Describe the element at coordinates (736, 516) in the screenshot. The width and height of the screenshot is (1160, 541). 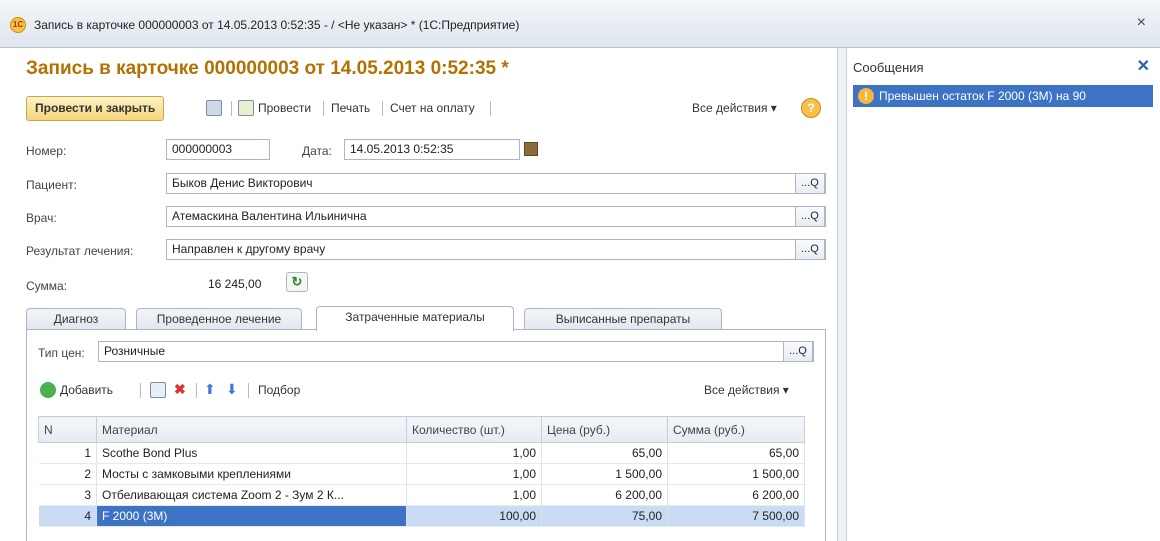
I see `row-sum: 7 500,00` at that location.